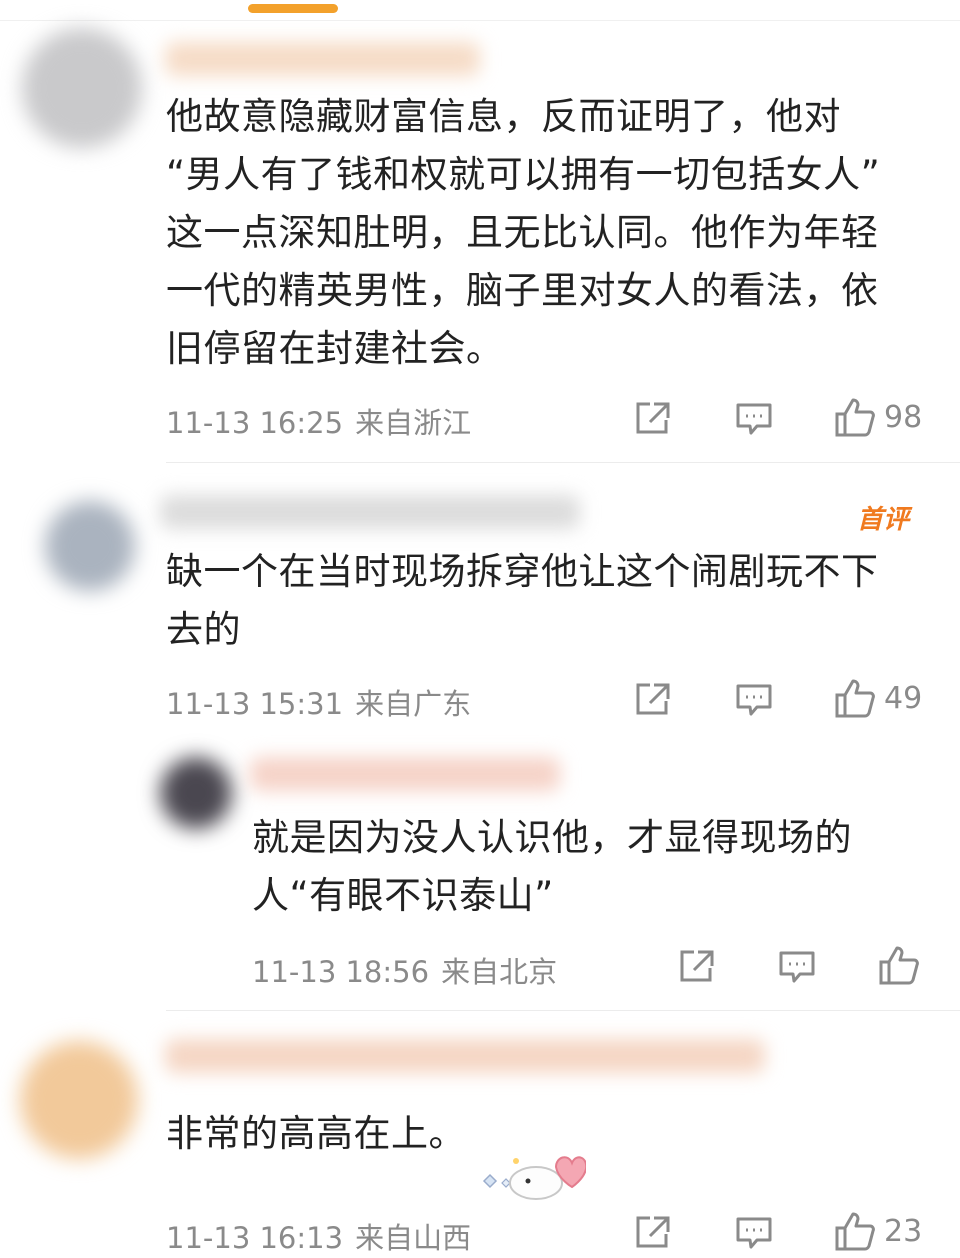  Describe the element at coordinates (316, 1133) in the screenshot. I see `comment-text: 非常的高高在上。` at that location.